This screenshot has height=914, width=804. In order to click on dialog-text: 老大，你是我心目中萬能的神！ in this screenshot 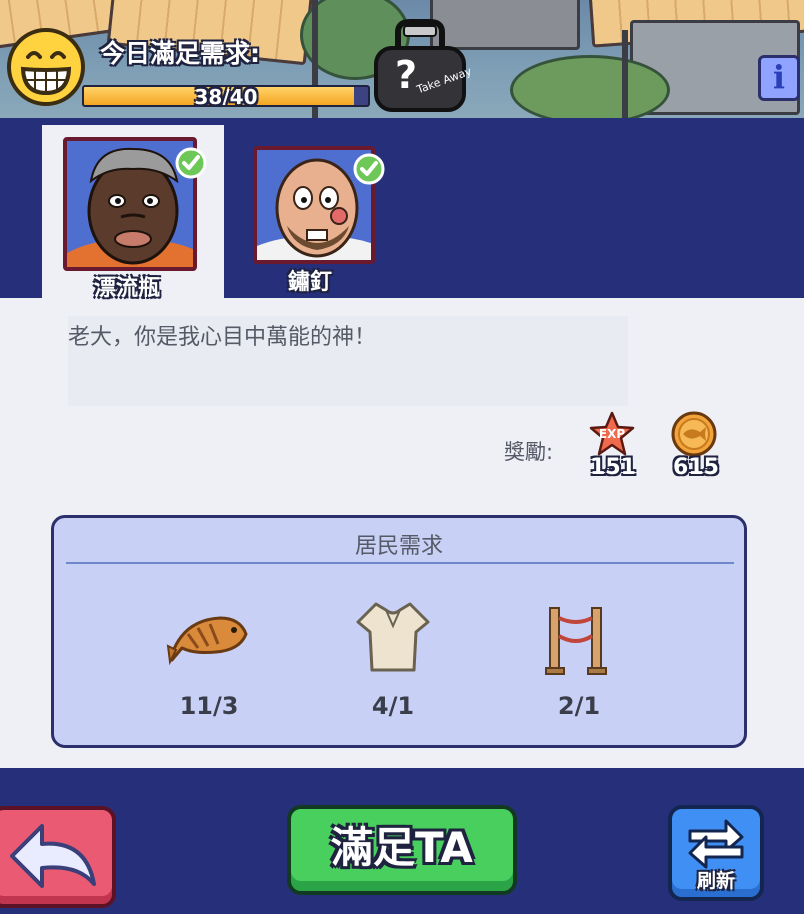, I will do `click(222, 337)`.